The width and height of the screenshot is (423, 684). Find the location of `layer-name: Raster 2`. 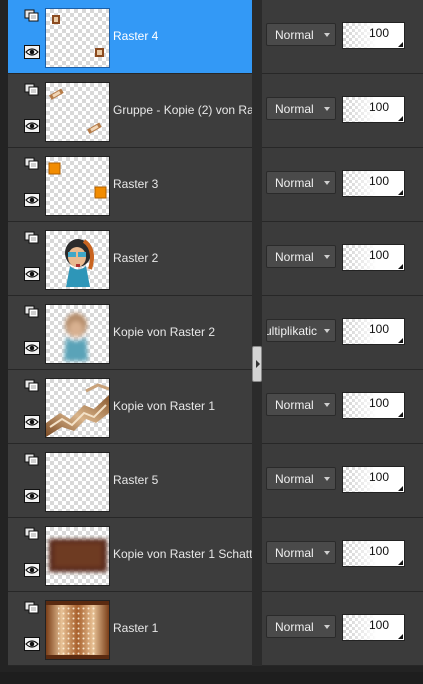

layer-name: Raster 2 is located at coordinates (136, 258).